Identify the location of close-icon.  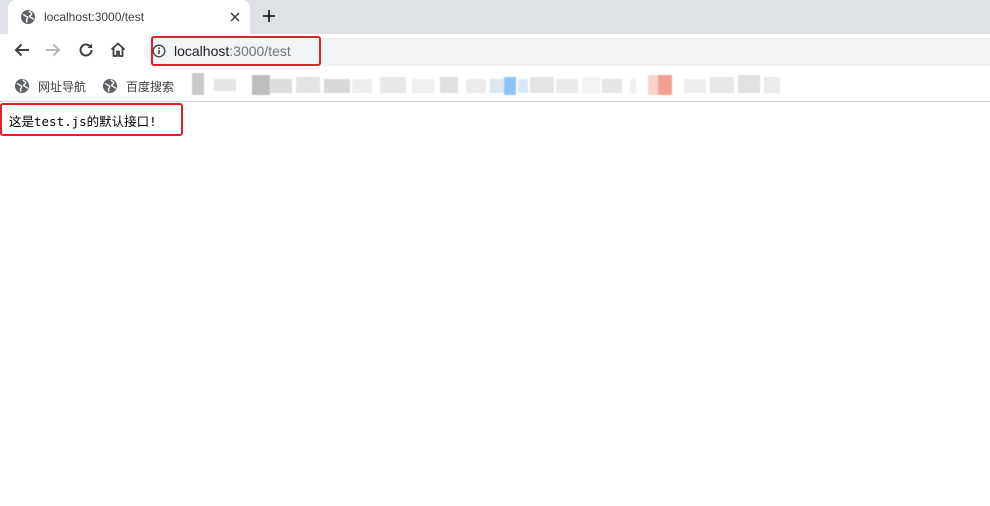
(235, 17).